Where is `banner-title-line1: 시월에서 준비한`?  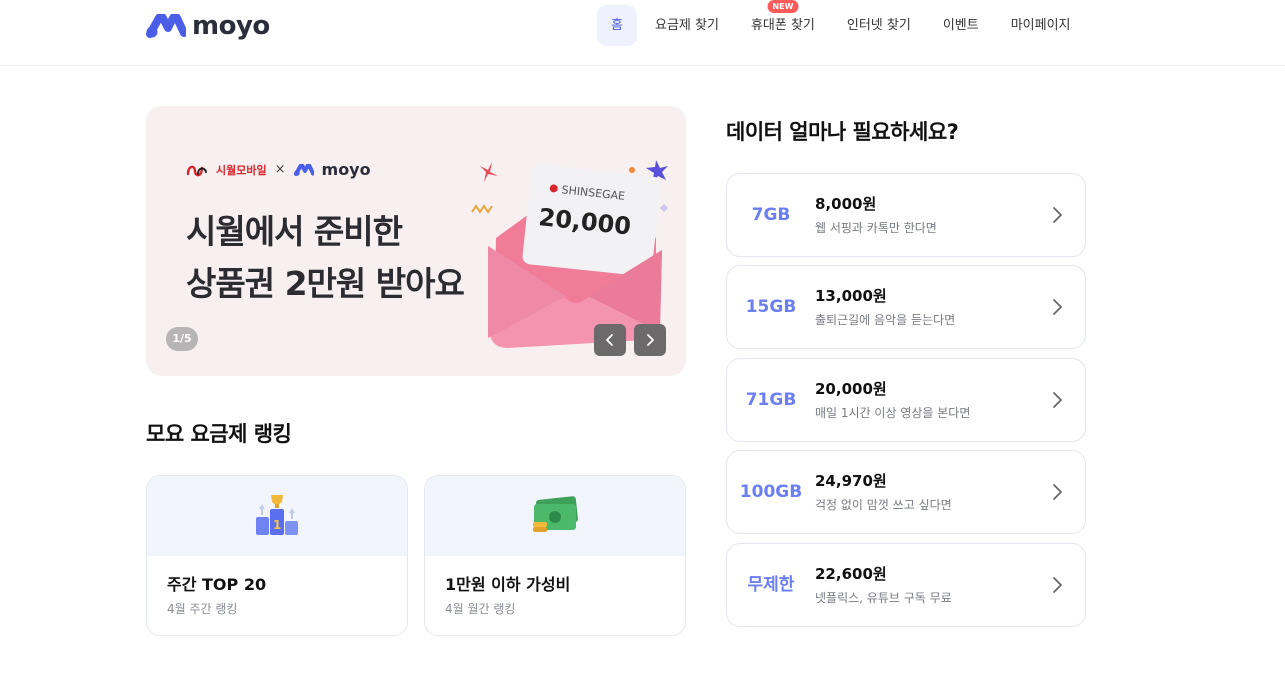
banner-title-line1: 시월에서 준비한 is located at coordinates (294, 231).